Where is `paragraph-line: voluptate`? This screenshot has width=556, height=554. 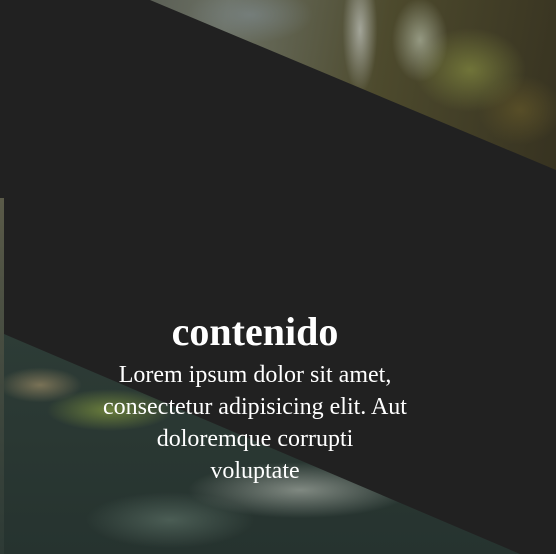
paragraph-line: voluptate is located at coordinates (255, 471).